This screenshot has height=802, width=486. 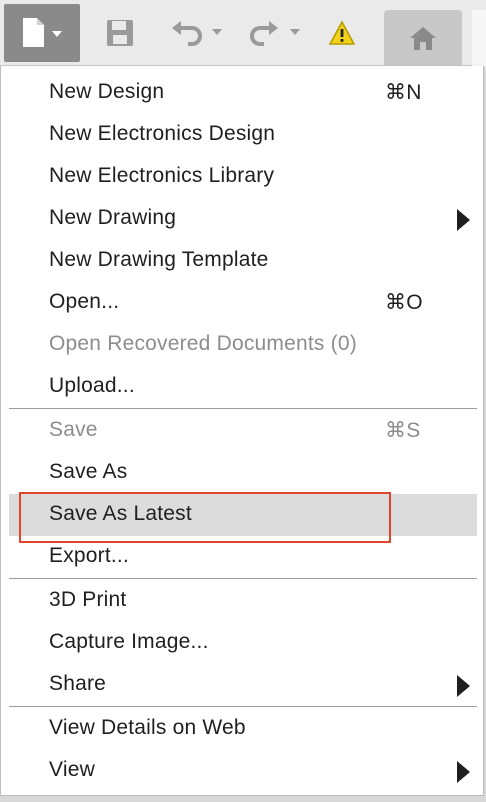 I want to click on home-icon, so click(x=423, y=38).